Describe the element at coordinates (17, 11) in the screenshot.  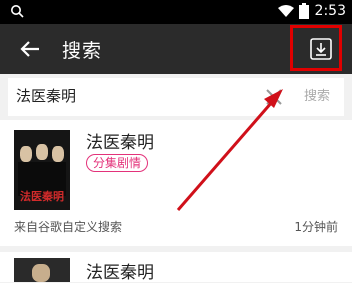
I see `search-icon` at that location.